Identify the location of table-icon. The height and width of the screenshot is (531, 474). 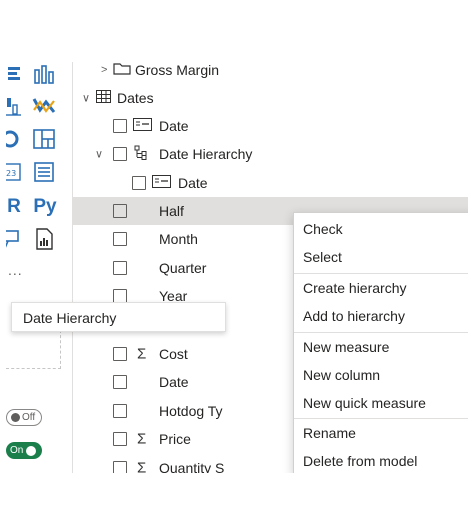
(103, 98).